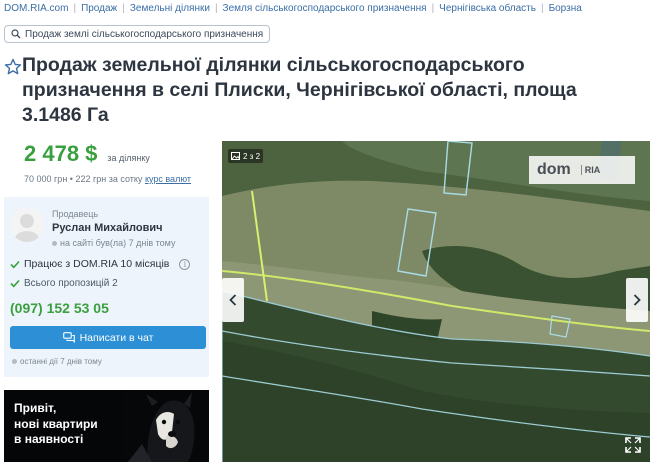 The width and height of the screenshot is (650, 462). I want to click on chevron-left-icon, so click(233, 300).